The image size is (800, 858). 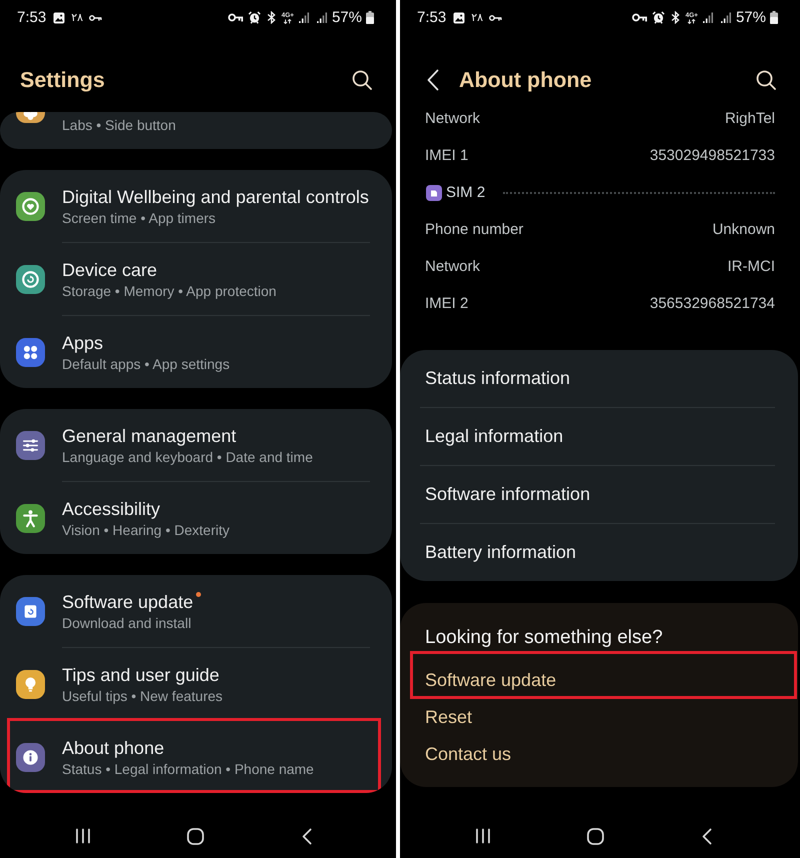 I want to click on screen-title: Settings, so click(x=62, y=80).